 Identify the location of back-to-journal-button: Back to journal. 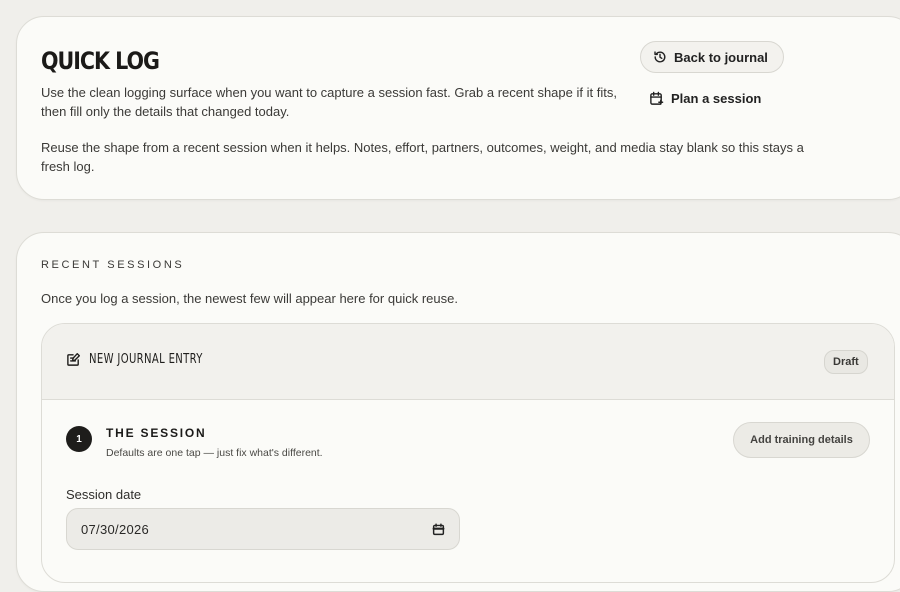
(712, 57).